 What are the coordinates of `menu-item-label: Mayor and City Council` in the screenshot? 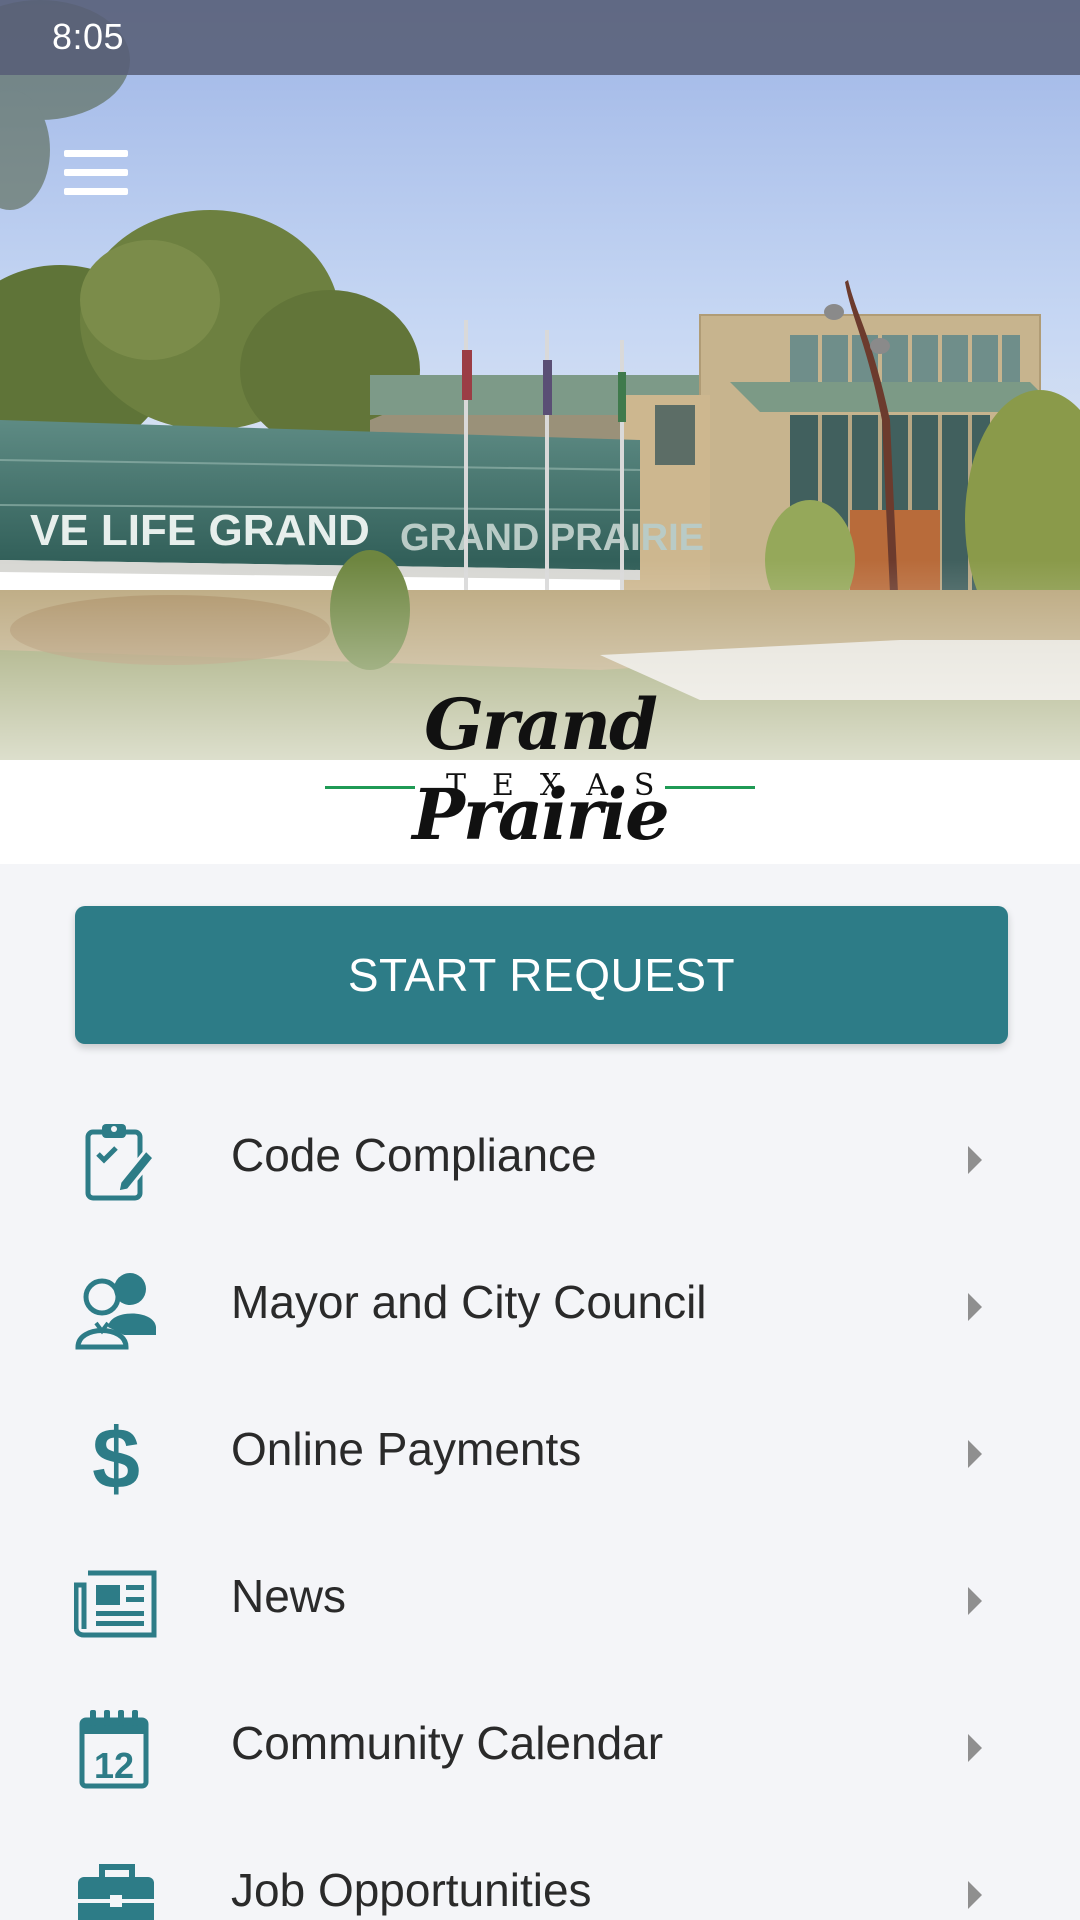 It's located at (469, 1302).